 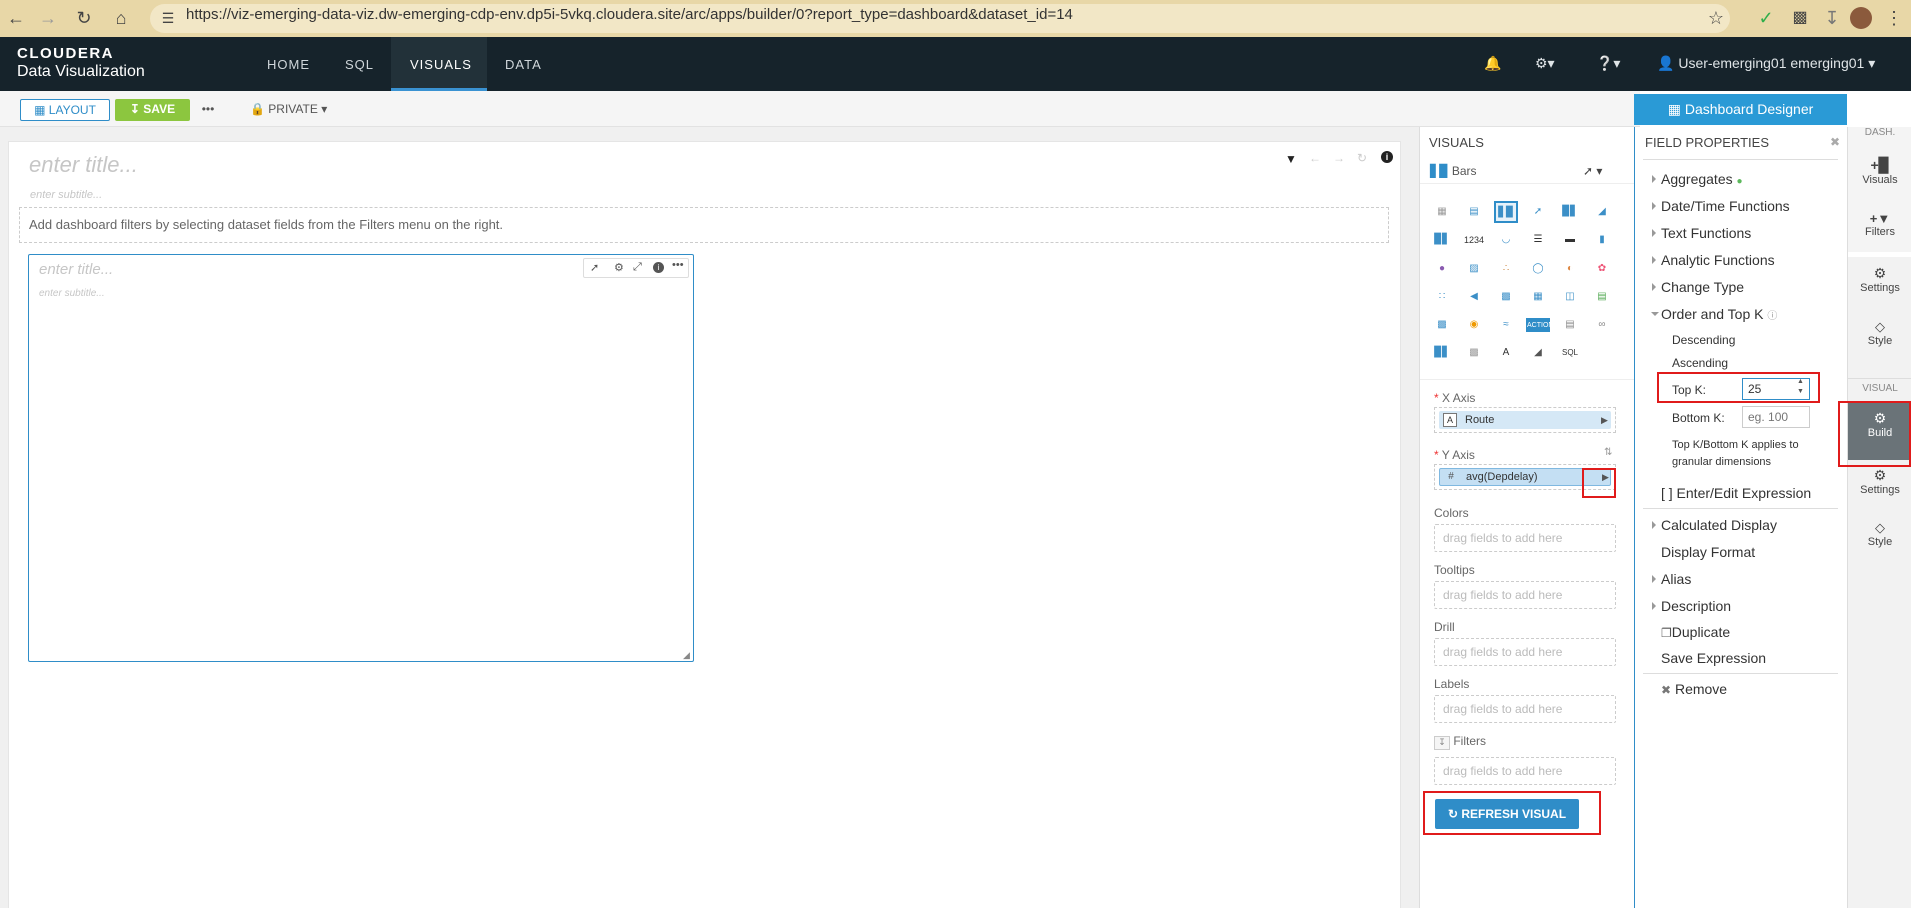 What do you see at coordinates (1602, 212) in the screenshot?
I see `areas-icon: ◢` at bounding box center [1602, 212].